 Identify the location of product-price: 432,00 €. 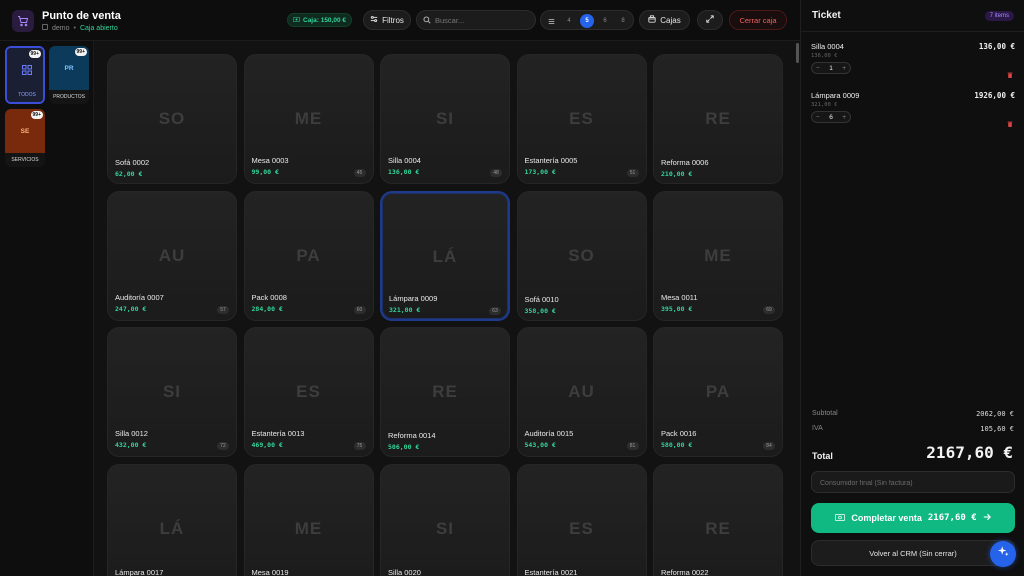
(131, 445).